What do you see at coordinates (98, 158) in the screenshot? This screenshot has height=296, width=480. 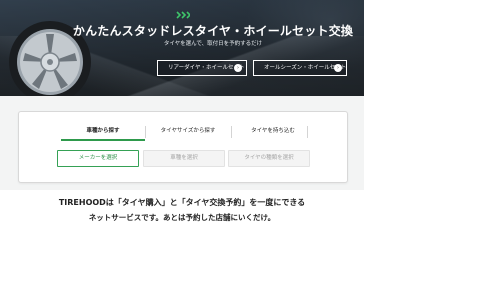 I see `maker-select: メーカーを選択` at bounding box center [98, 158].